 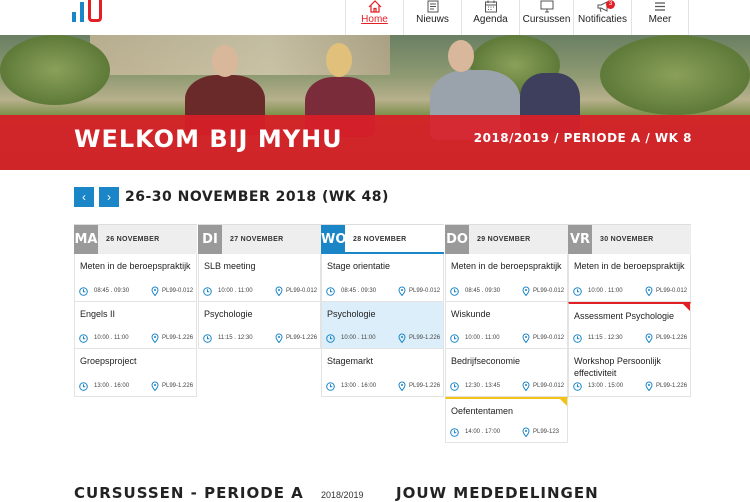 What do you see at coordinates (603, 17) in the screenshot?
I see `nav-notificaties: 3 Notificaties` at bounding box center [603, 17].